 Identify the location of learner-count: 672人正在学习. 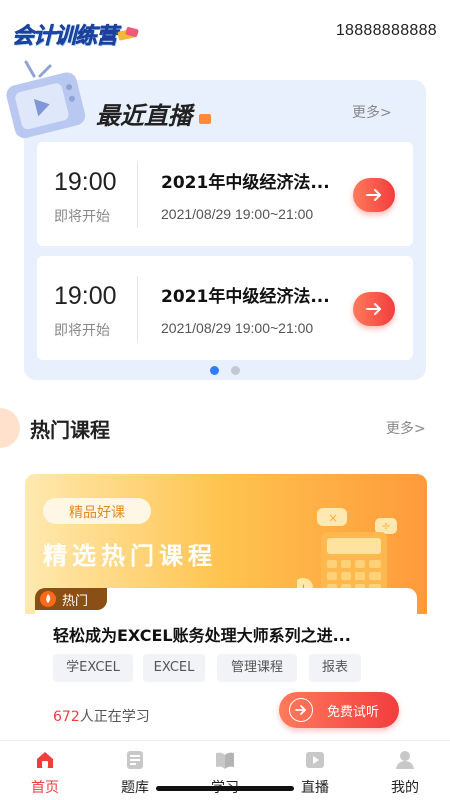
(101, 716).